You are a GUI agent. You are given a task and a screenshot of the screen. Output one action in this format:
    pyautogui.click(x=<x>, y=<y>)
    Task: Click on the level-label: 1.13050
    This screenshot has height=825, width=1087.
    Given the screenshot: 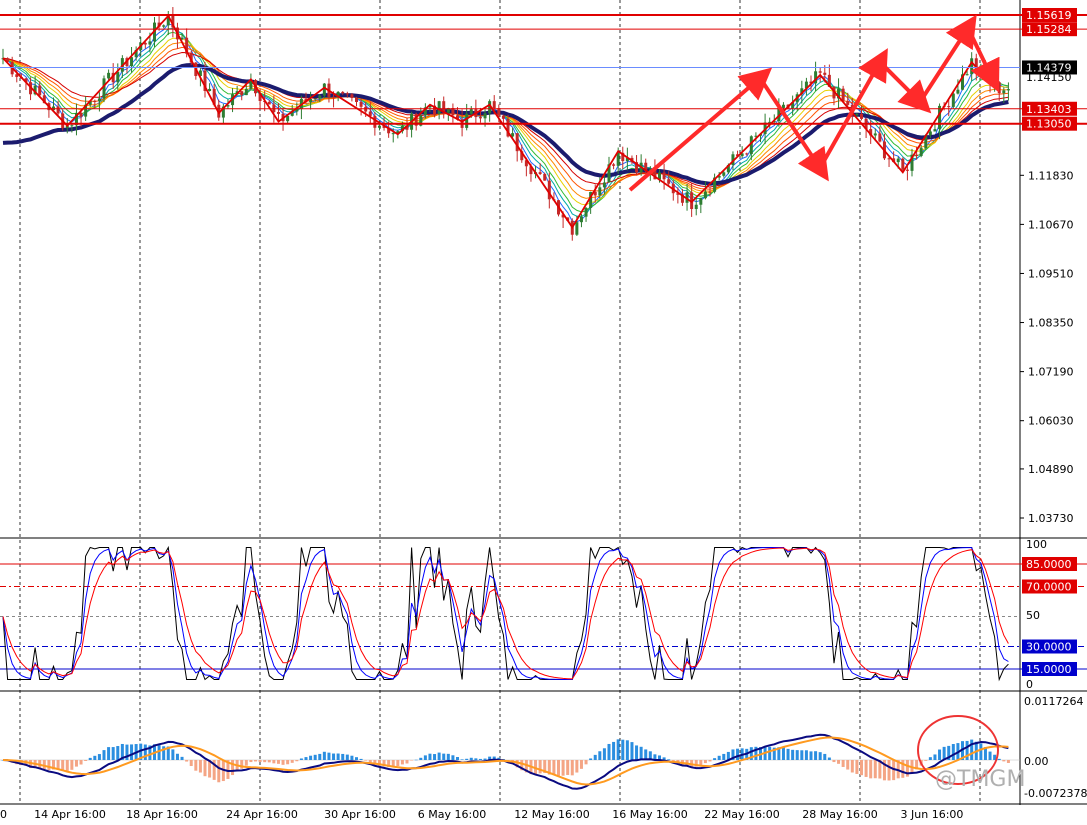 What is the action you would take?
    pyautogui.click(x=1049, y=124)
    